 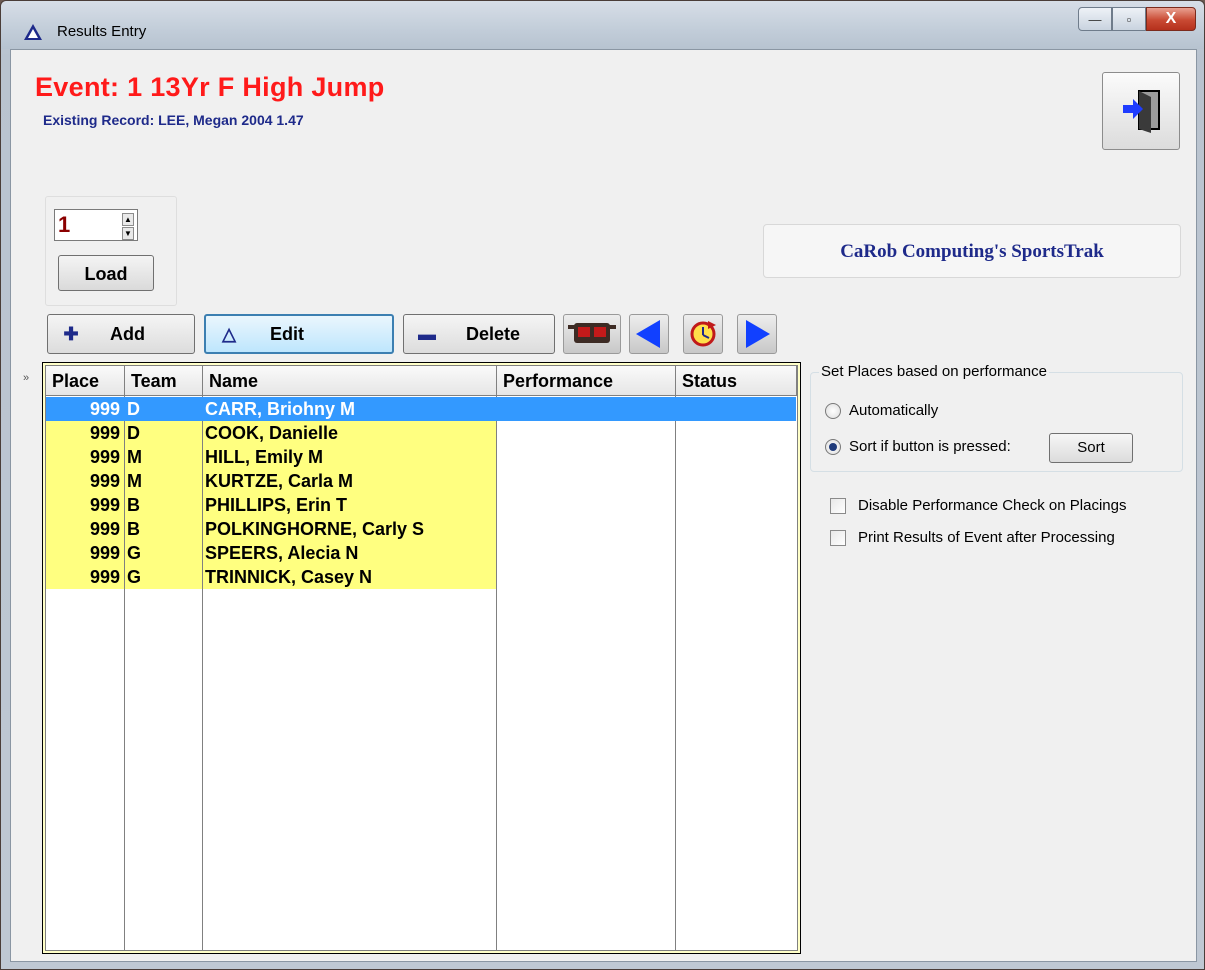 What do you see at coordinates (350, 381) in the screenshot?
I see `column-header-name: Name` at bounding box center [350, 381].